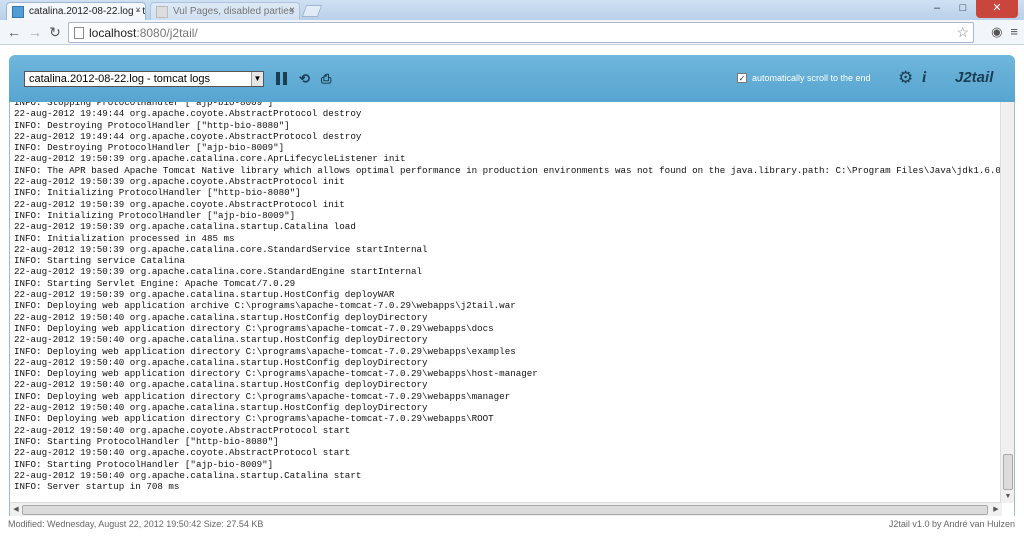 The image size is (1024, 545). I want to click on scroll-down-arrow: ▼, so click(1007, 497).